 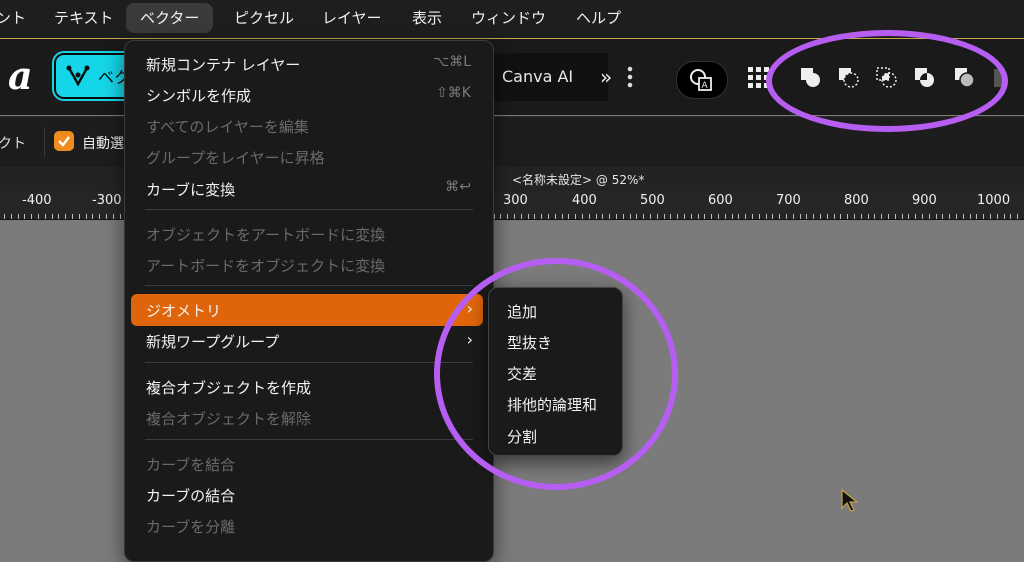 I want to click on menu-item-promote-group: グループをレイヤーに昇格, so click(x=235, y=158).